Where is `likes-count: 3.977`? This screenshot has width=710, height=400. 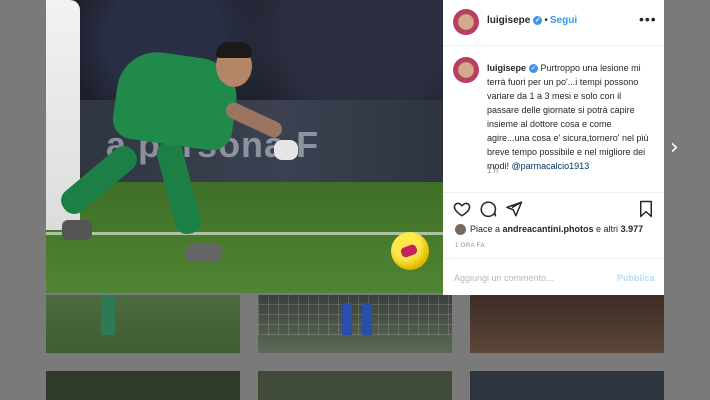
likes-count: 3.977 is located at coordinates (632, 229).